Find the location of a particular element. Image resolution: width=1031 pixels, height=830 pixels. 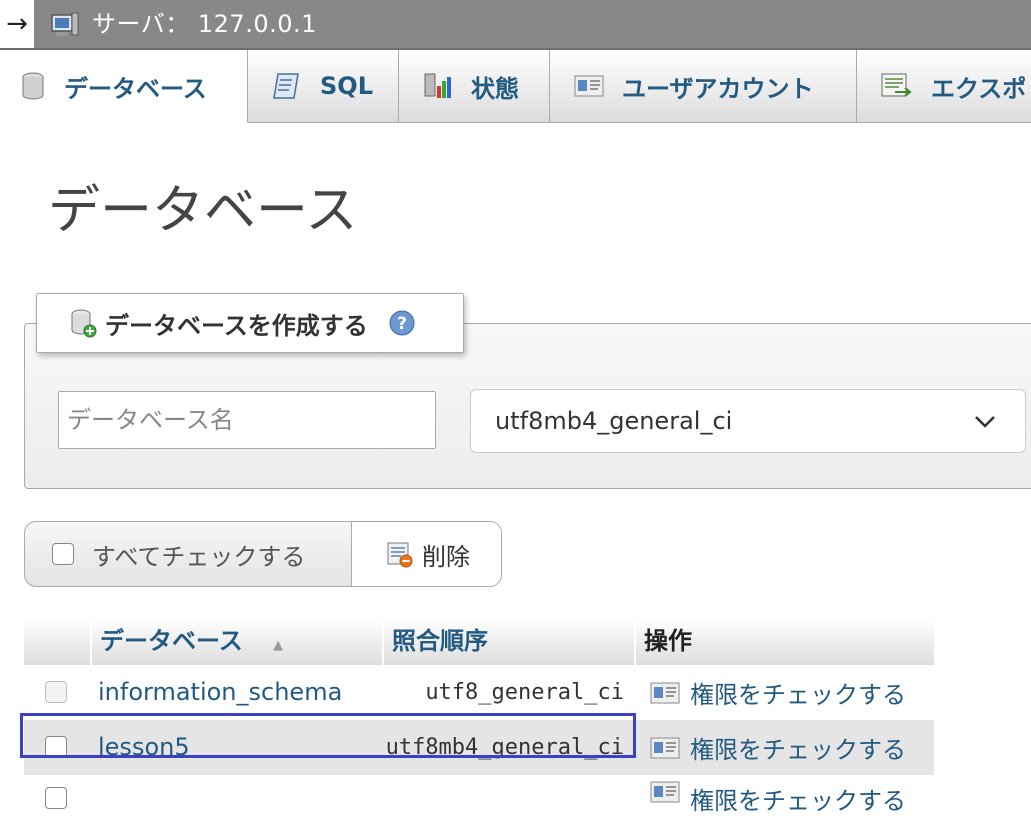

selection-highlight-box is located at coordinates (328, 735).